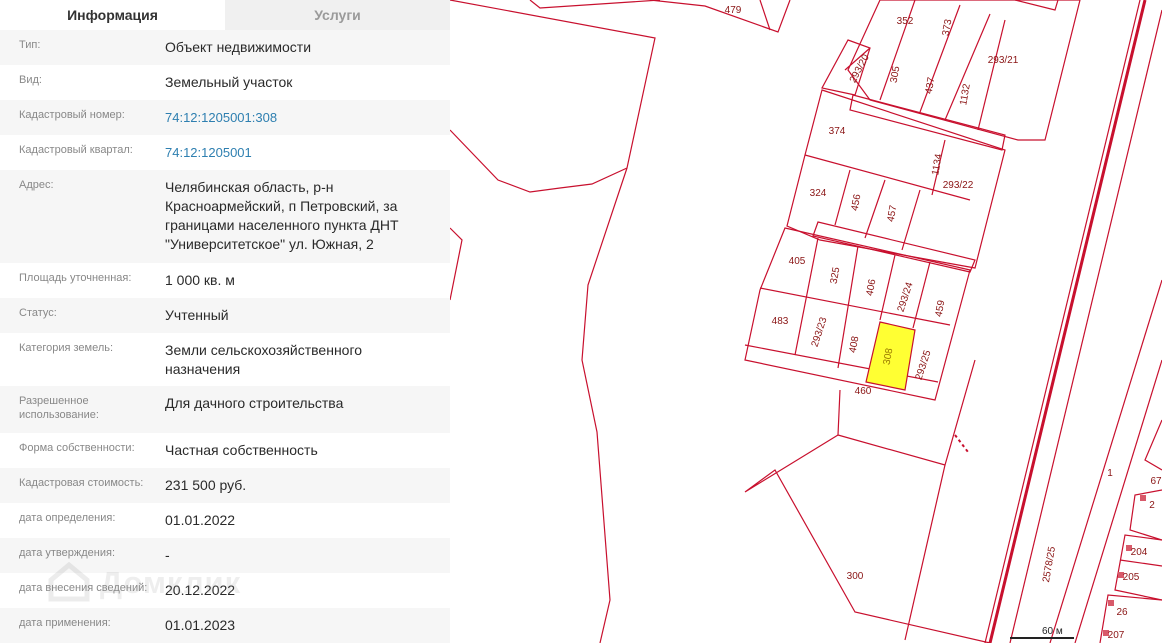  I want to click on parcel-label: 293/24, so click(906, 297).